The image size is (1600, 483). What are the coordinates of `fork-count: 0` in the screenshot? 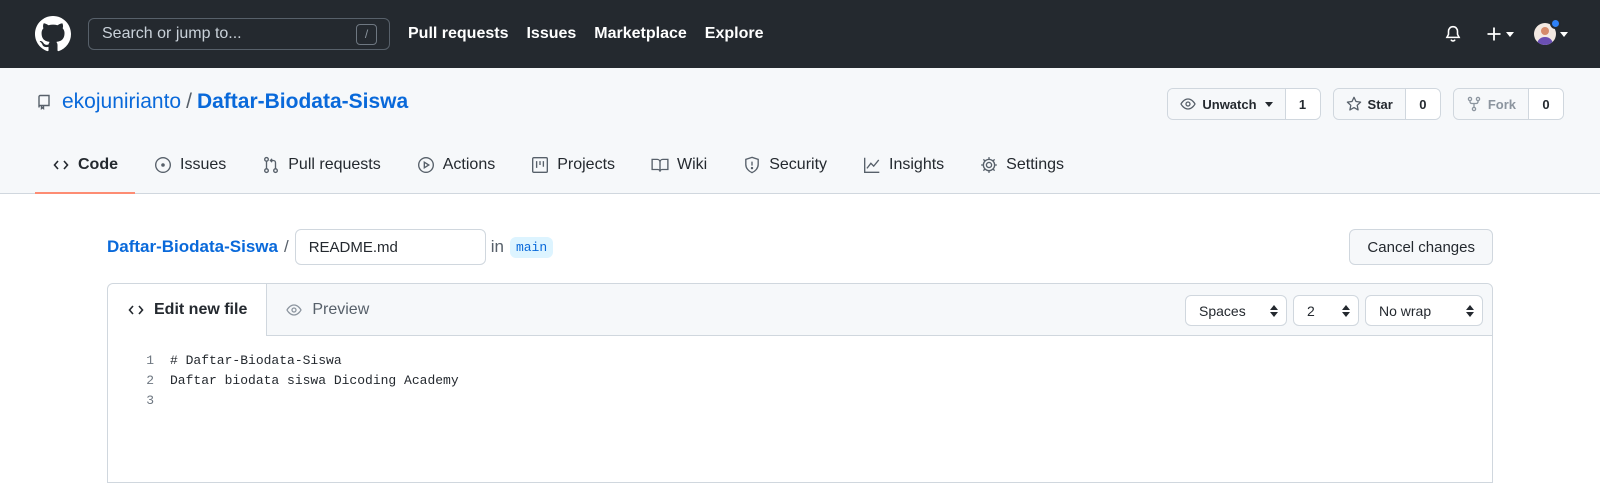 It's located at (1546, 104).